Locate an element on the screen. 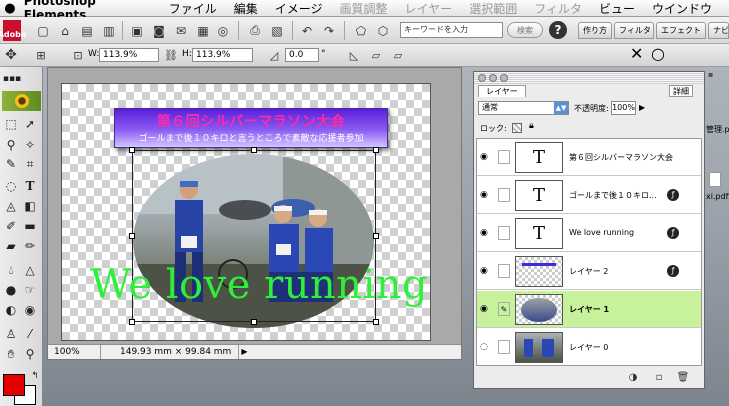  dodge-tool-icon: ◐ is located at coordinates (11, 310).